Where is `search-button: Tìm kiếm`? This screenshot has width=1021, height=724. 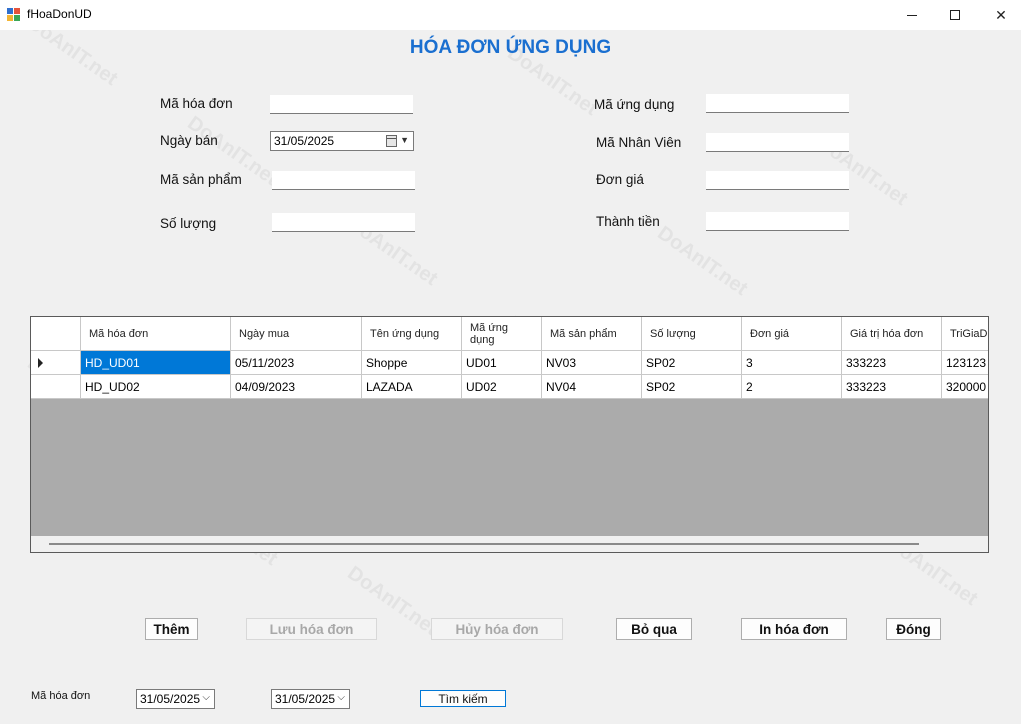
search-button: Tìm kiếm is located at coordinates (463, 698).